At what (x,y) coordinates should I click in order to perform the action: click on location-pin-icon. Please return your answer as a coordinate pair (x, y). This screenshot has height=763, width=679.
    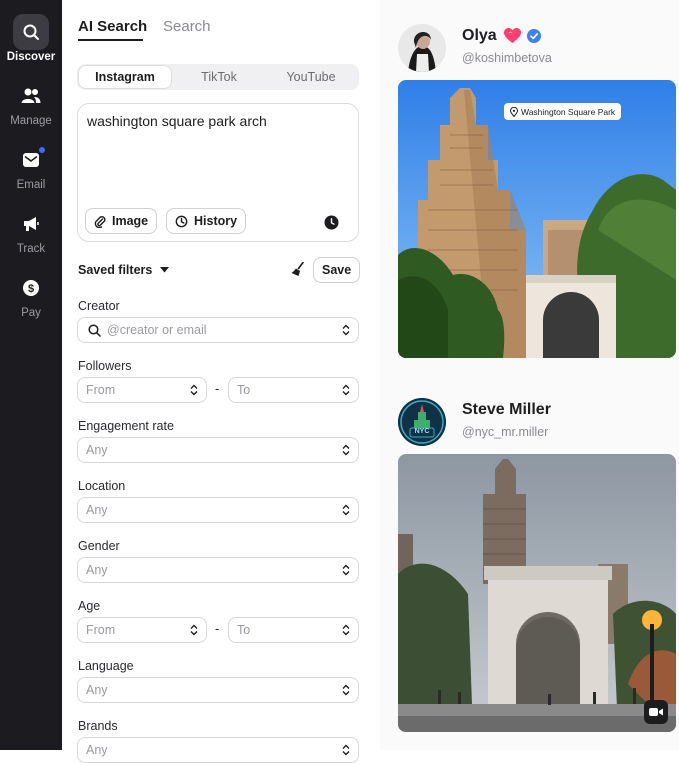
    Looking at the image, I should click on (514, 111).